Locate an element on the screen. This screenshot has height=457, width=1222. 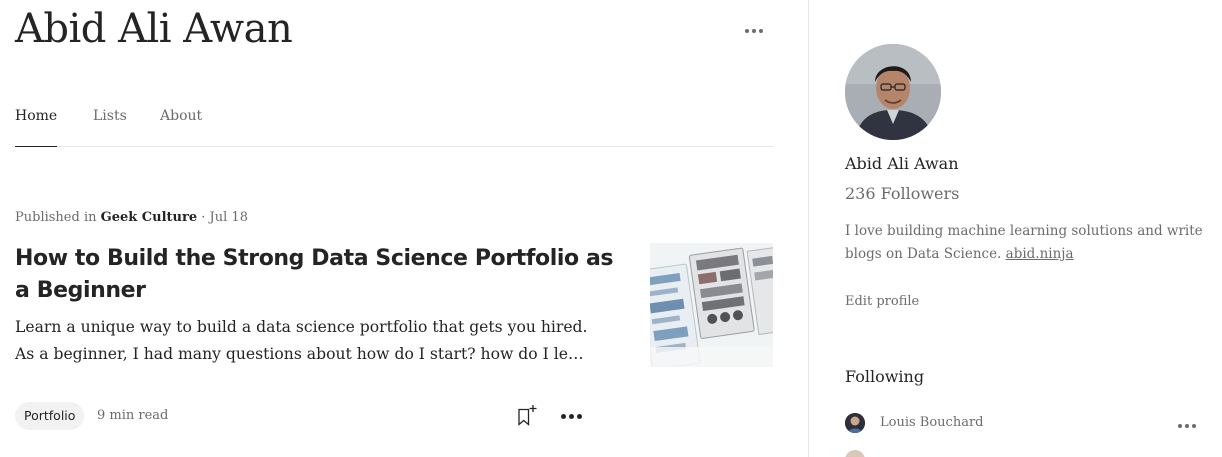
publication-link: Geek Culture is located at coordinates (149, 217).